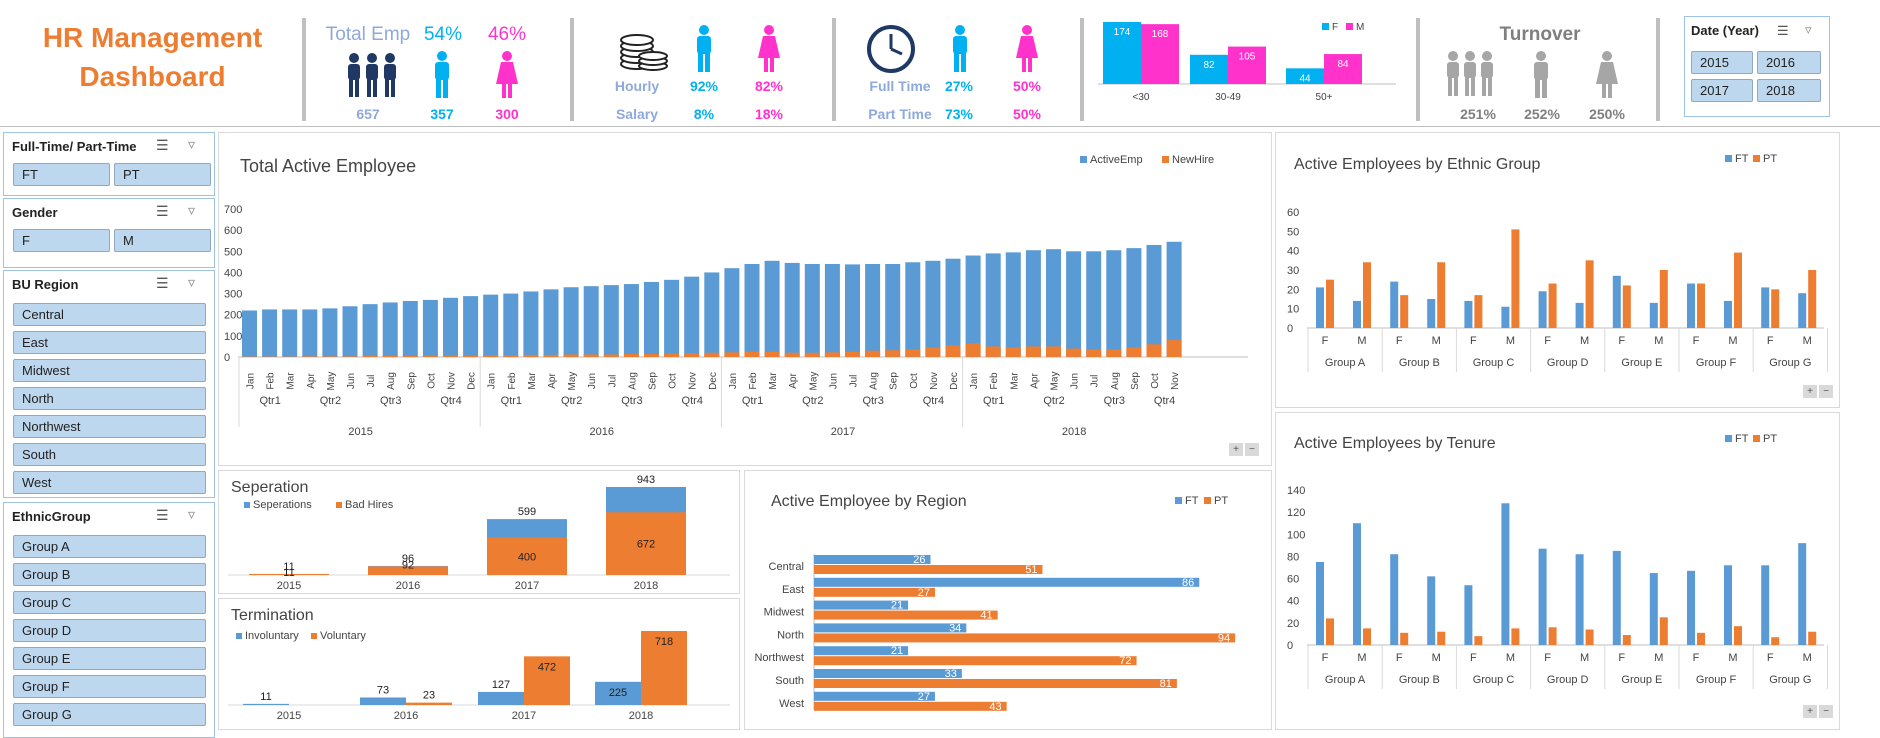 Image resolution: width=1880 pixels, height=738 pixels. What do you see at coordinates (1293, 271) in the screenshot?
I see `y-tick-label: 30` at bounding box center [1293, 271].